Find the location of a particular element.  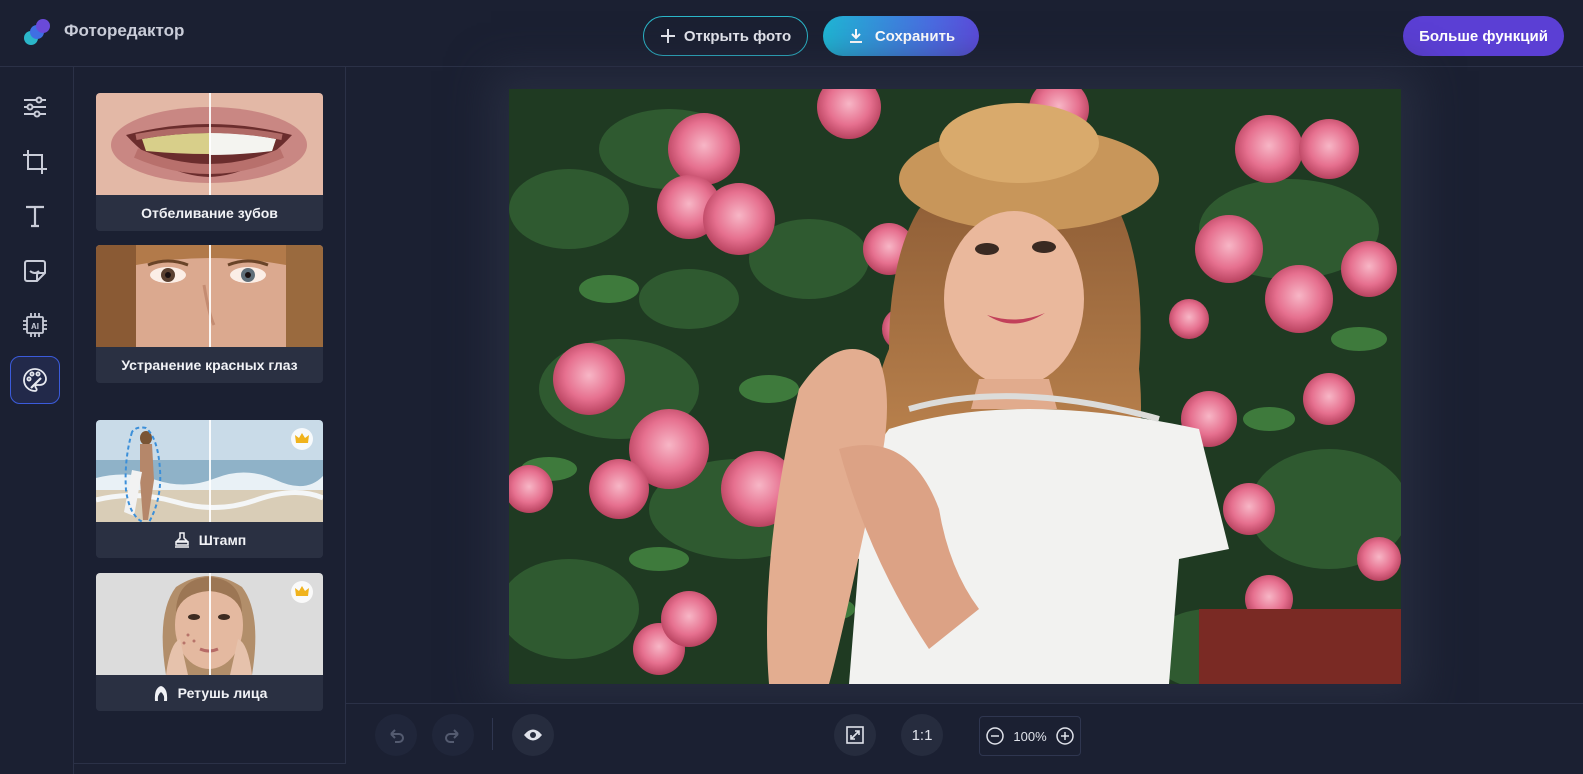

palette-icon is located at coordinates (35, 380).